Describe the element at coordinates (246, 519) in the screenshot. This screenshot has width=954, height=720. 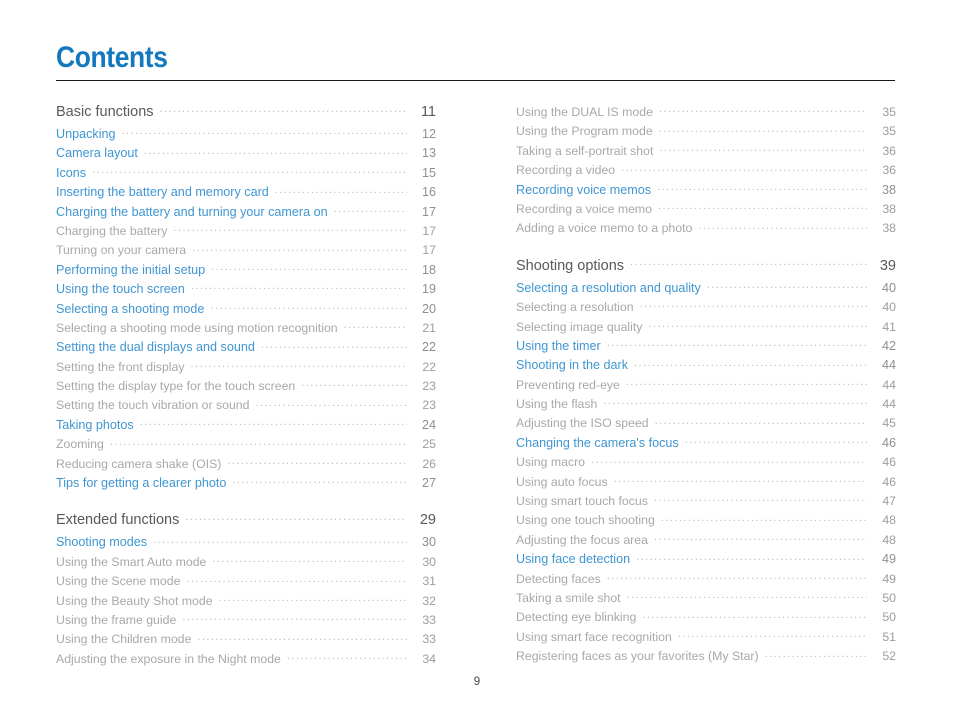
I see `toc-entry: Extended functions 29` at that location.